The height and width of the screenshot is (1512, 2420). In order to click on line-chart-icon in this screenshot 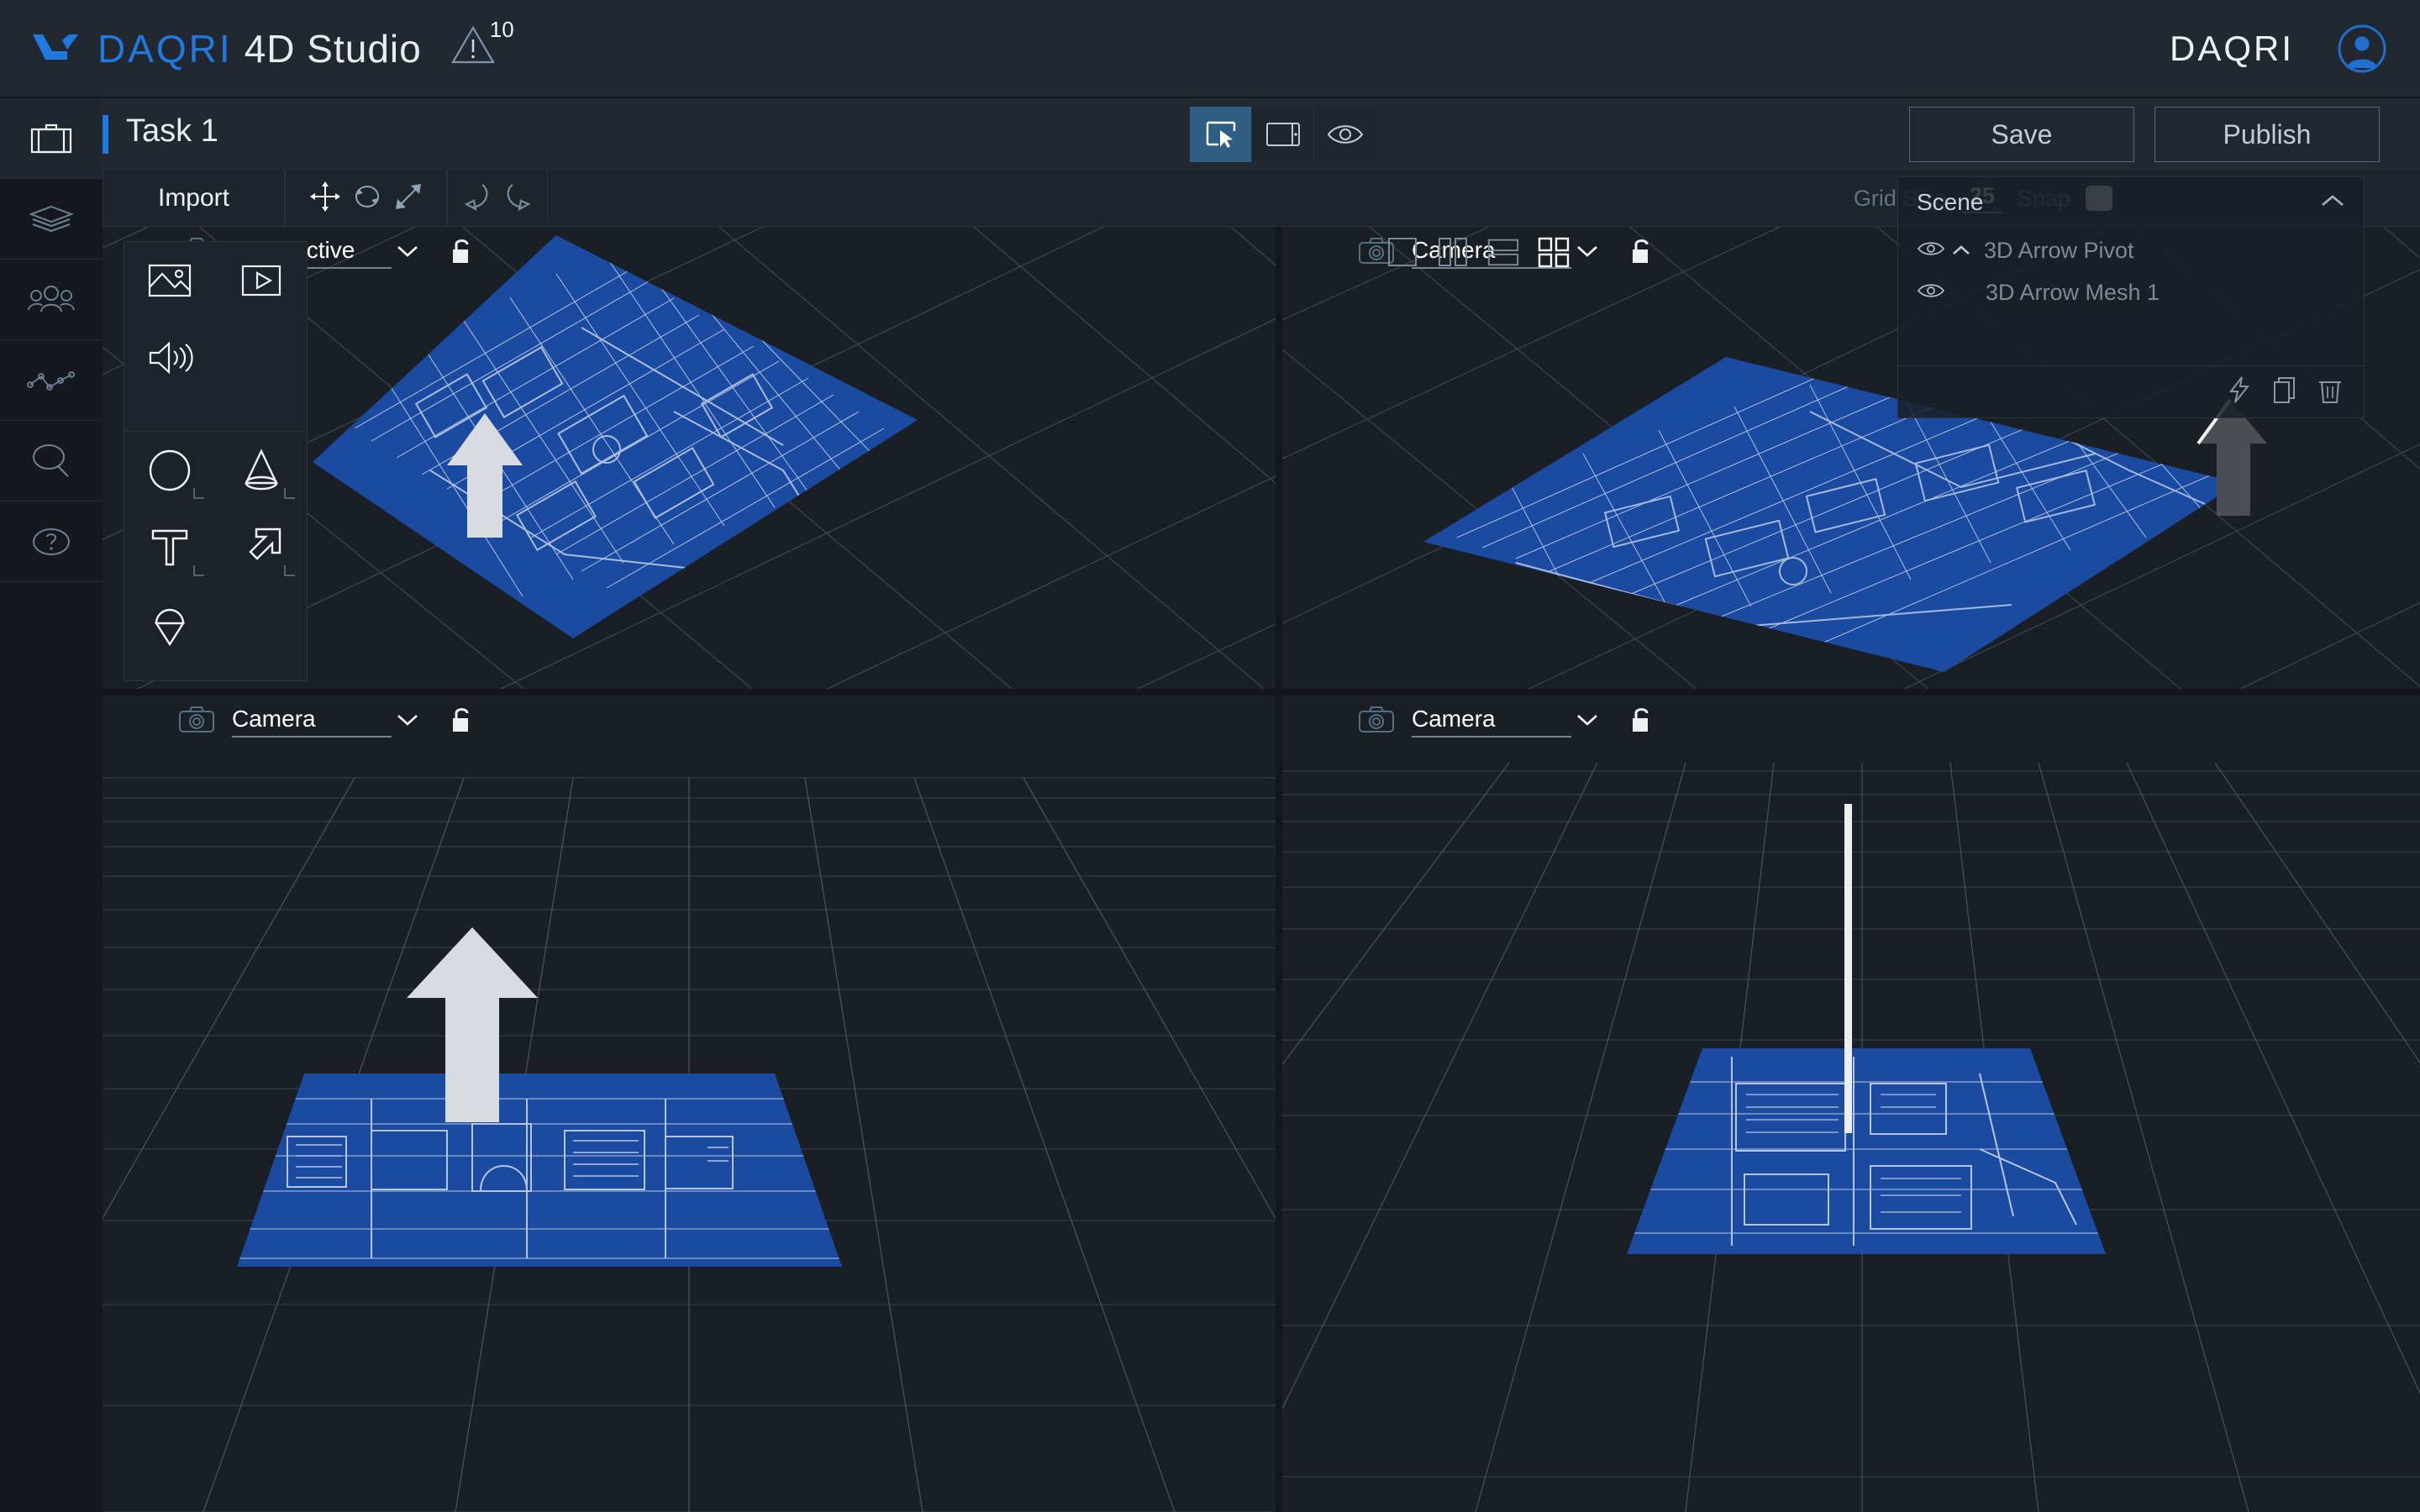, I will do `click(51, 380)`.